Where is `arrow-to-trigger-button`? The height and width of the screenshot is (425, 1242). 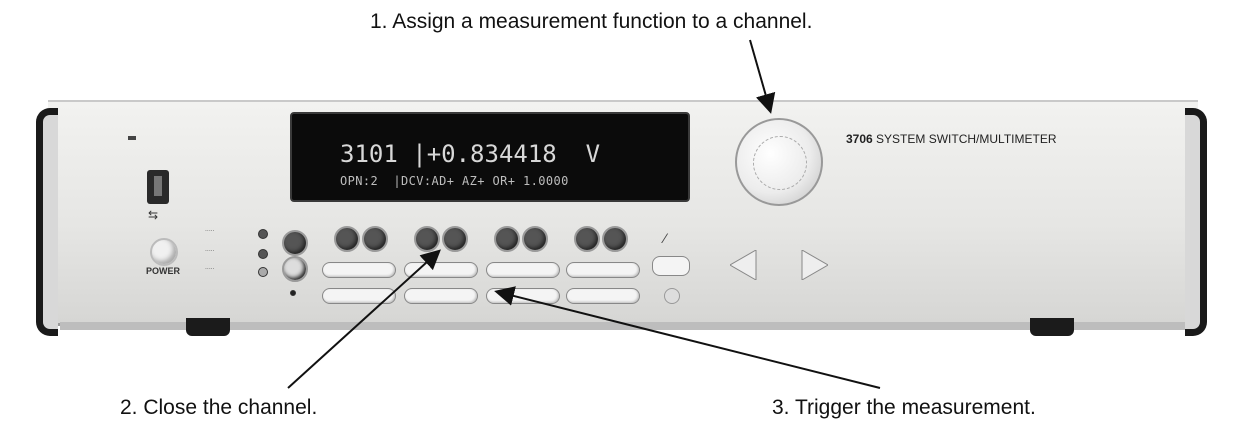
arrow-to-trigger-button is located at coordinates (687, 337).